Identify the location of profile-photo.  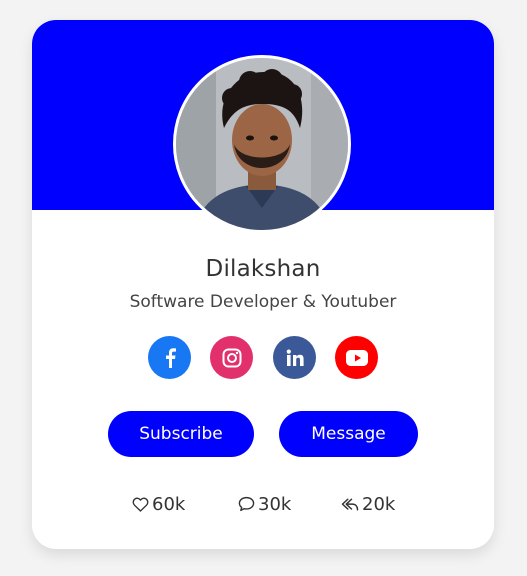
(262, 144).